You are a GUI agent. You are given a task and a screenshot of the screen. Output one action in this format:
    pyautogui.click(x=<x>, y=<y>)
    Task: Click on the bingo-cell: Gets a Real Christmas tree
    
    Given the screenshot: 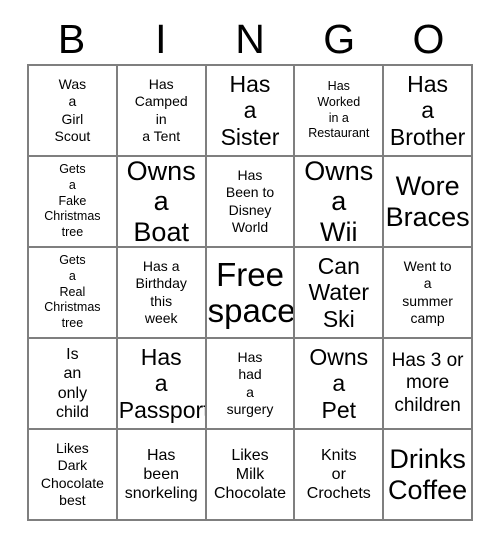 What is the action you would take?
    pyautogui.click(x=73, y=293)
    